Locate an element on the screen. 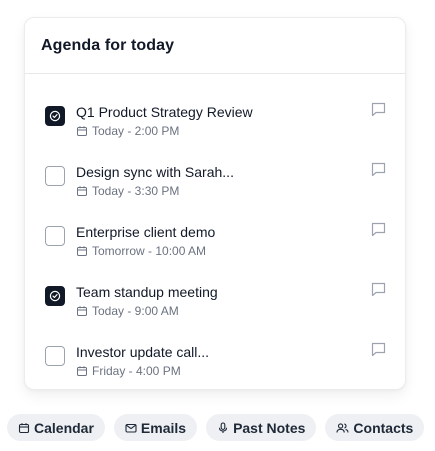 Image resolution: width=435 pixels, height=451 pixels. chip-calendar: Calendar is located at coordinates (56, 427).